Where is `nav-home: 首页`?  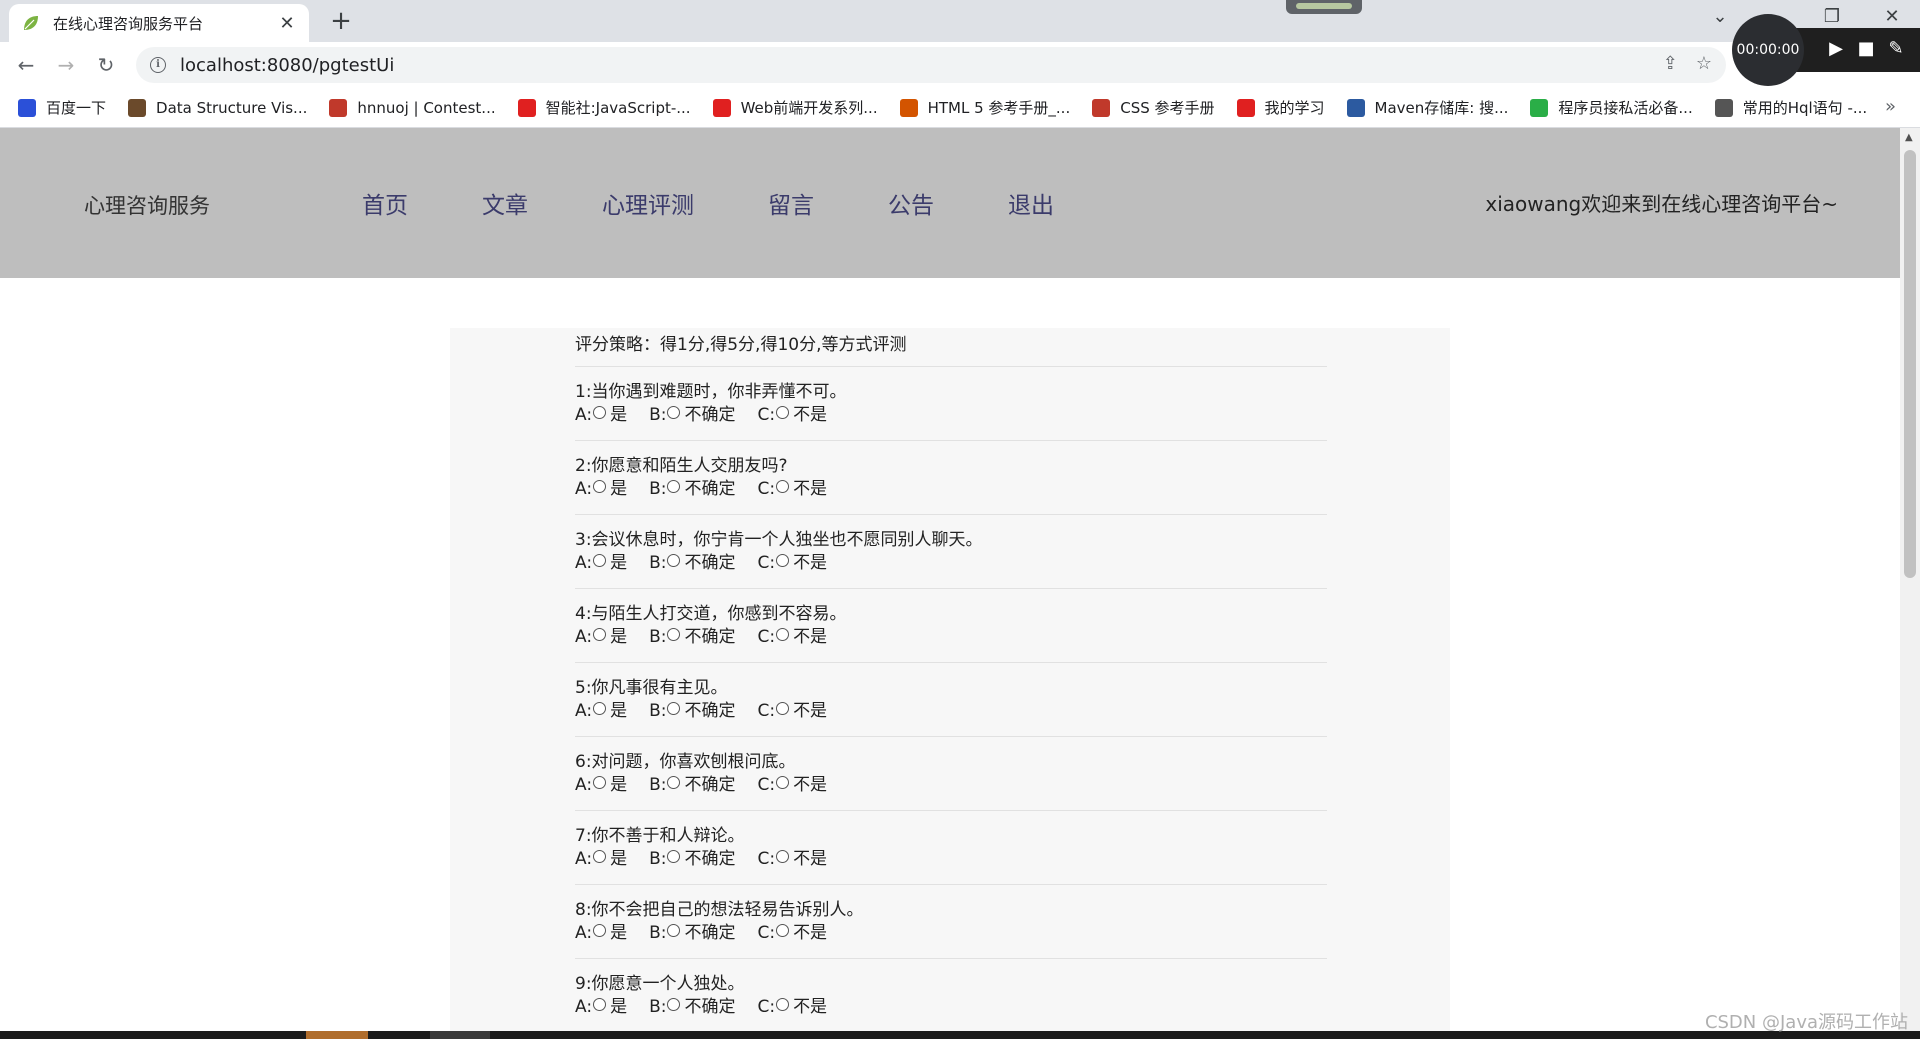
nav-home: 首页 is located at coordinates (385, 203).